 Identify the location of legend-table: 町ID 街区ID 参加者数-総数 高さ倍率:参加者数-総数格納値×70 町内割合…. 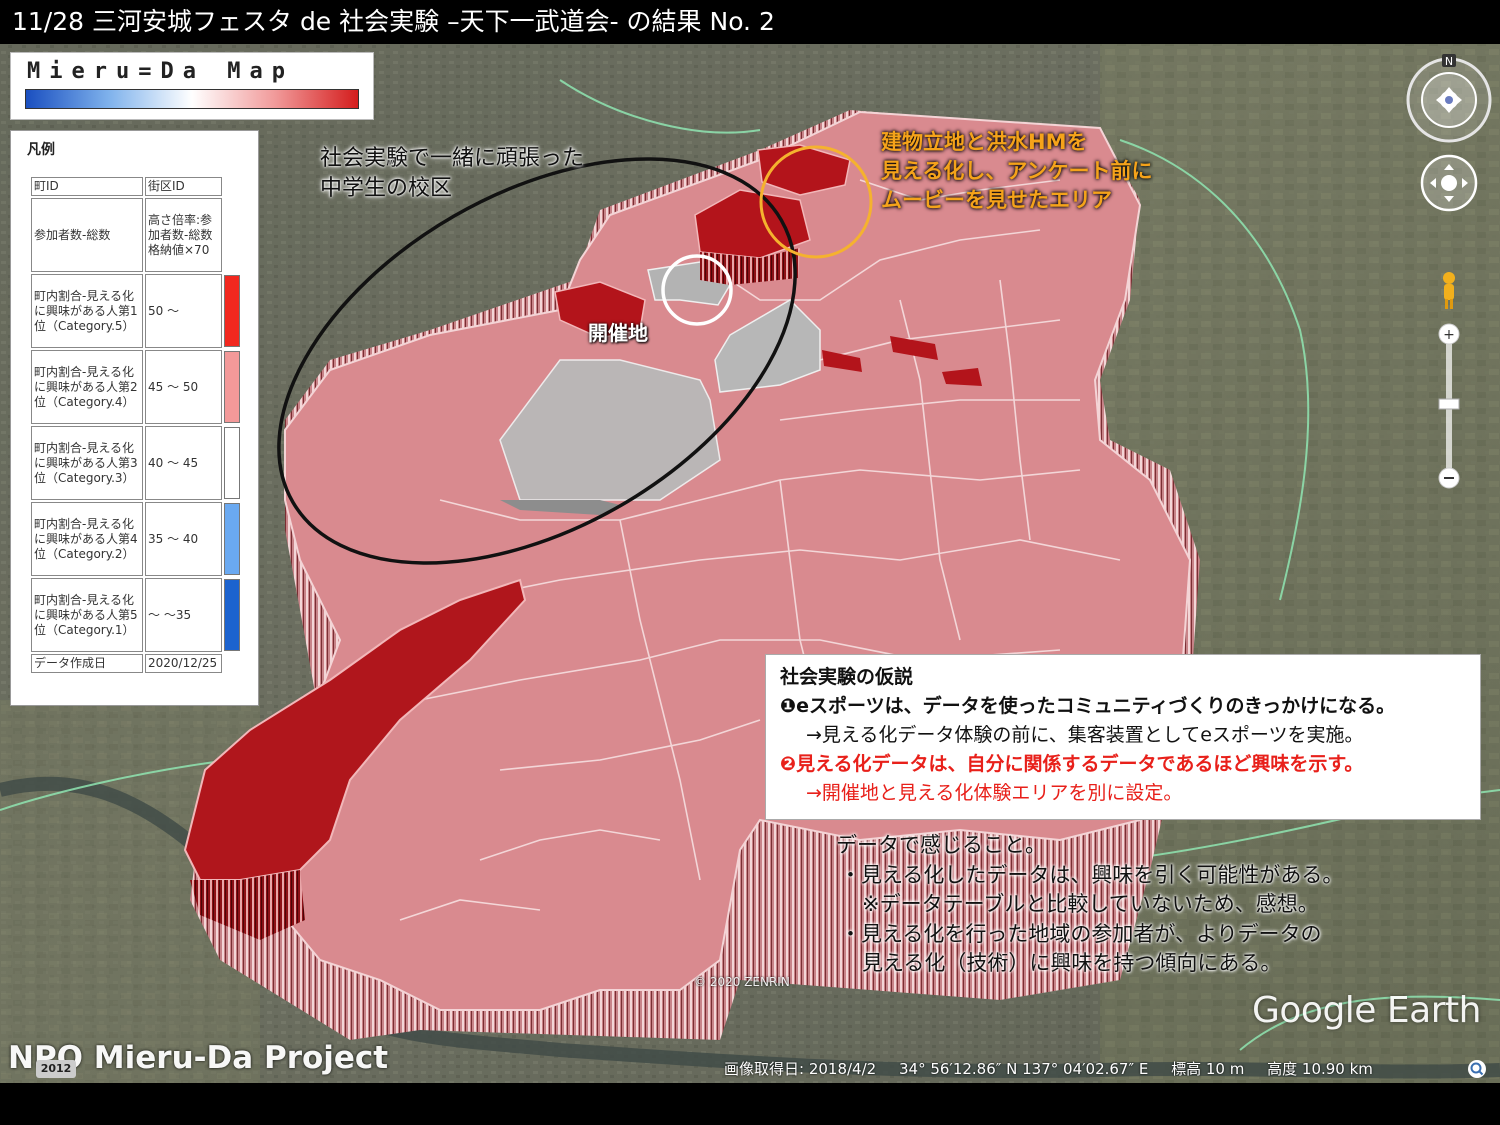
(136, 425).